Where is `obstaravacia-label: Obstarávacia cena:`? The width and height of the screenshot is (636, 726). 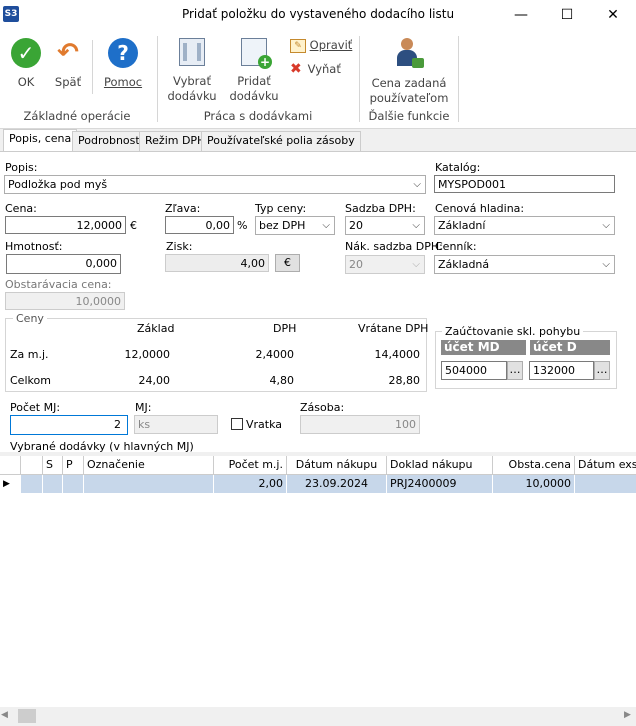 obstaravacia-label: Obstarávacia cena: is located at coordinates (58, 284).